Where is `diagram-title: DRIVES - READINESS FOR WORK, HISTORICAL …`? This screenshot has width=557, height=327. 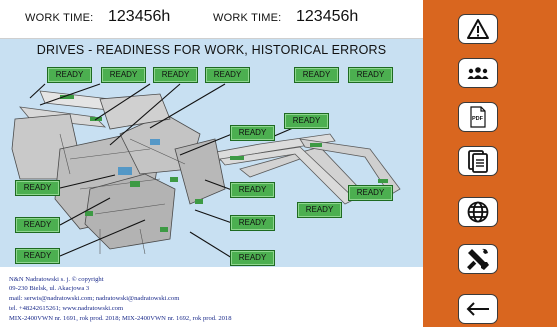
diagram-title: DRIVES - READINESS FOR WORK, HISTORICAL … is located at coordinates (211, 50).